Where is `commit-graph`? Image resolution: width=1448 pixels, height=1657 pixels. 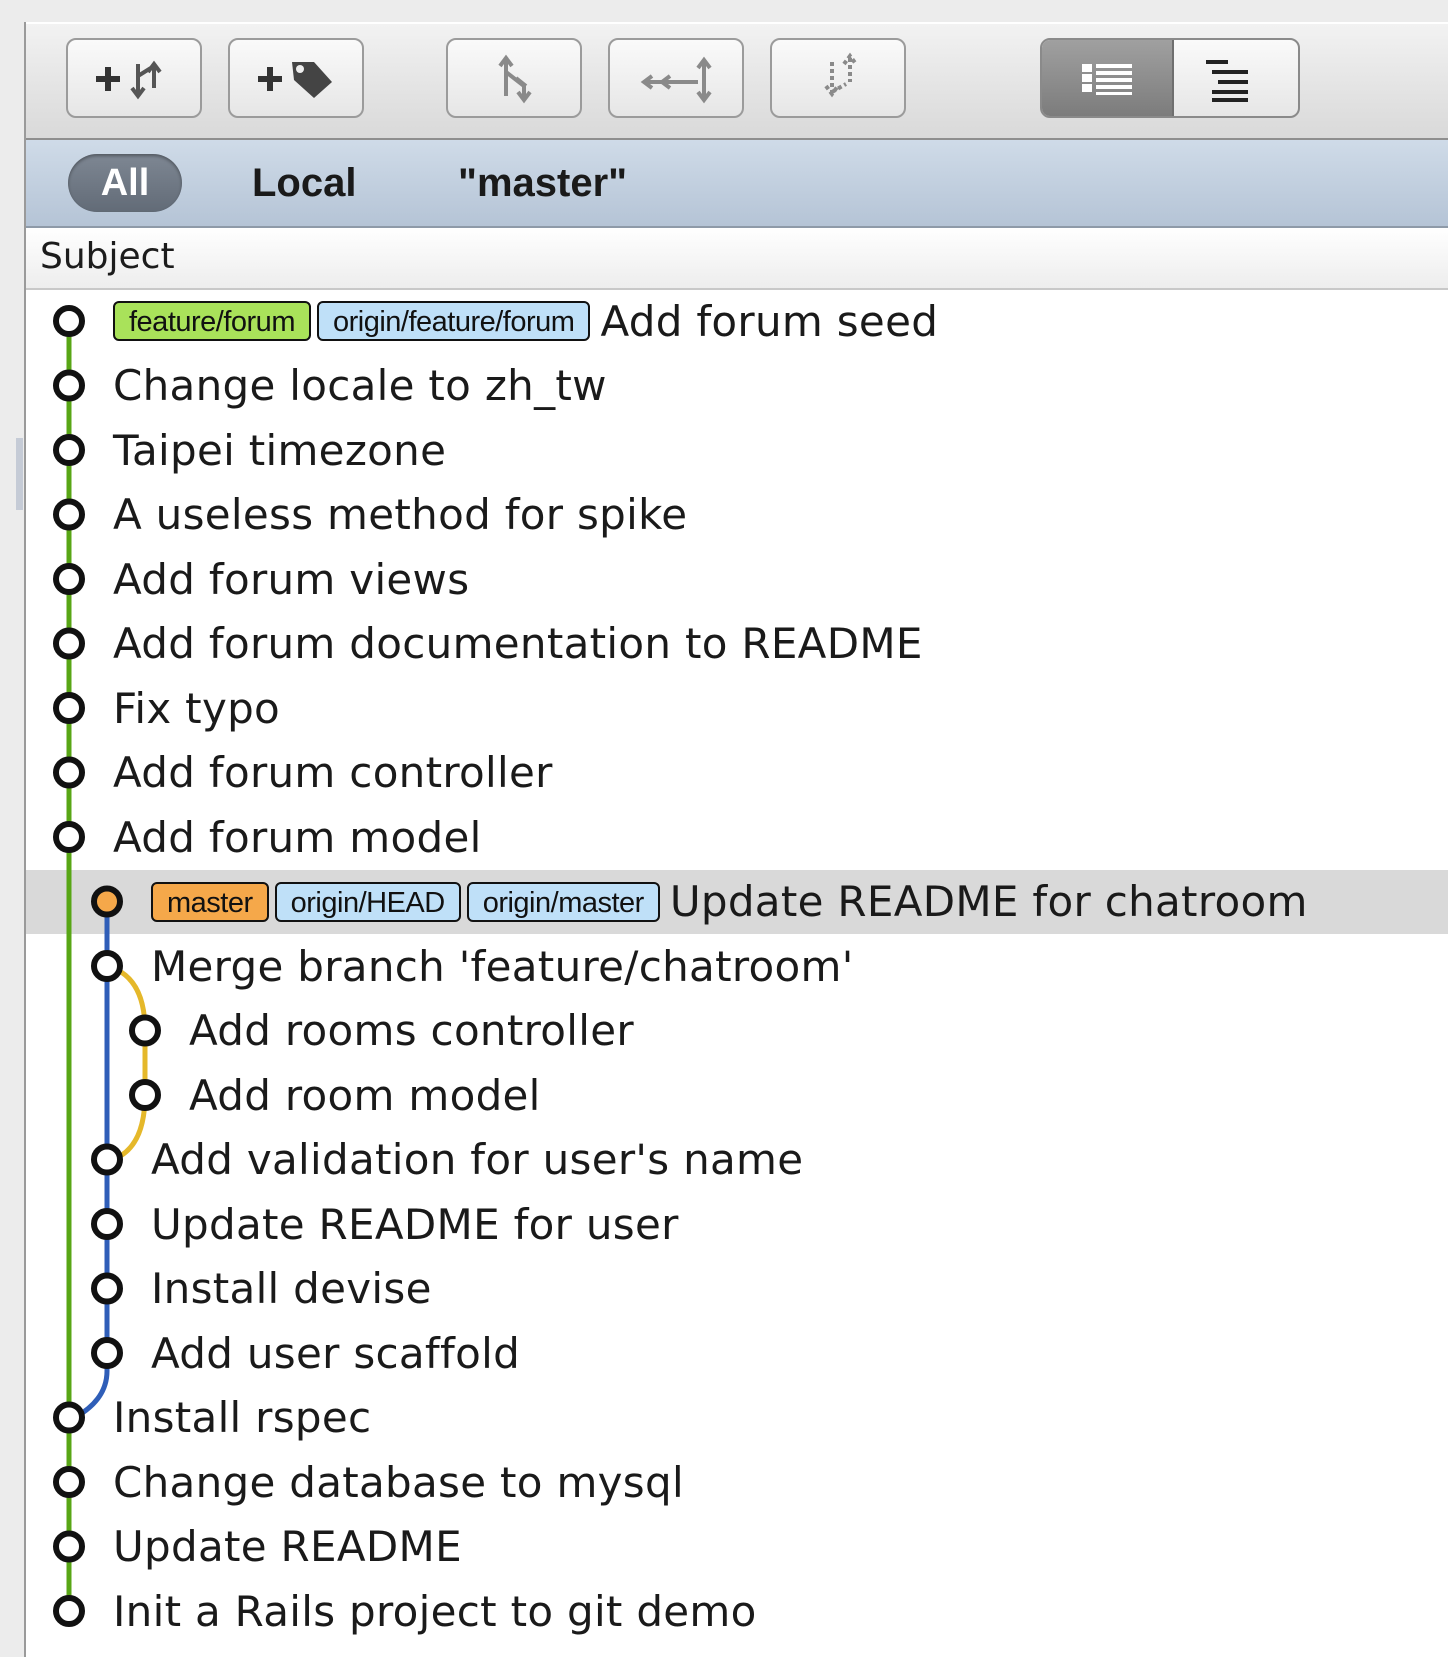 commit-graph is located at coordinates (107, 966).